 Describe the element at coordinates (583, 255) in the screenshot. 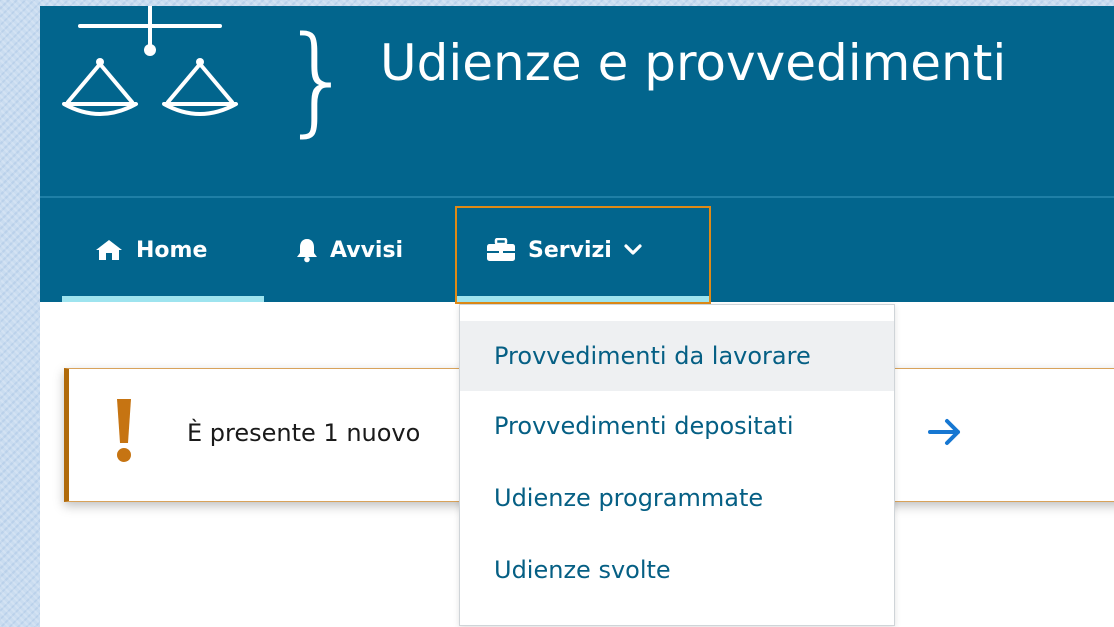

I see `servizi-focus-outline` at that location.